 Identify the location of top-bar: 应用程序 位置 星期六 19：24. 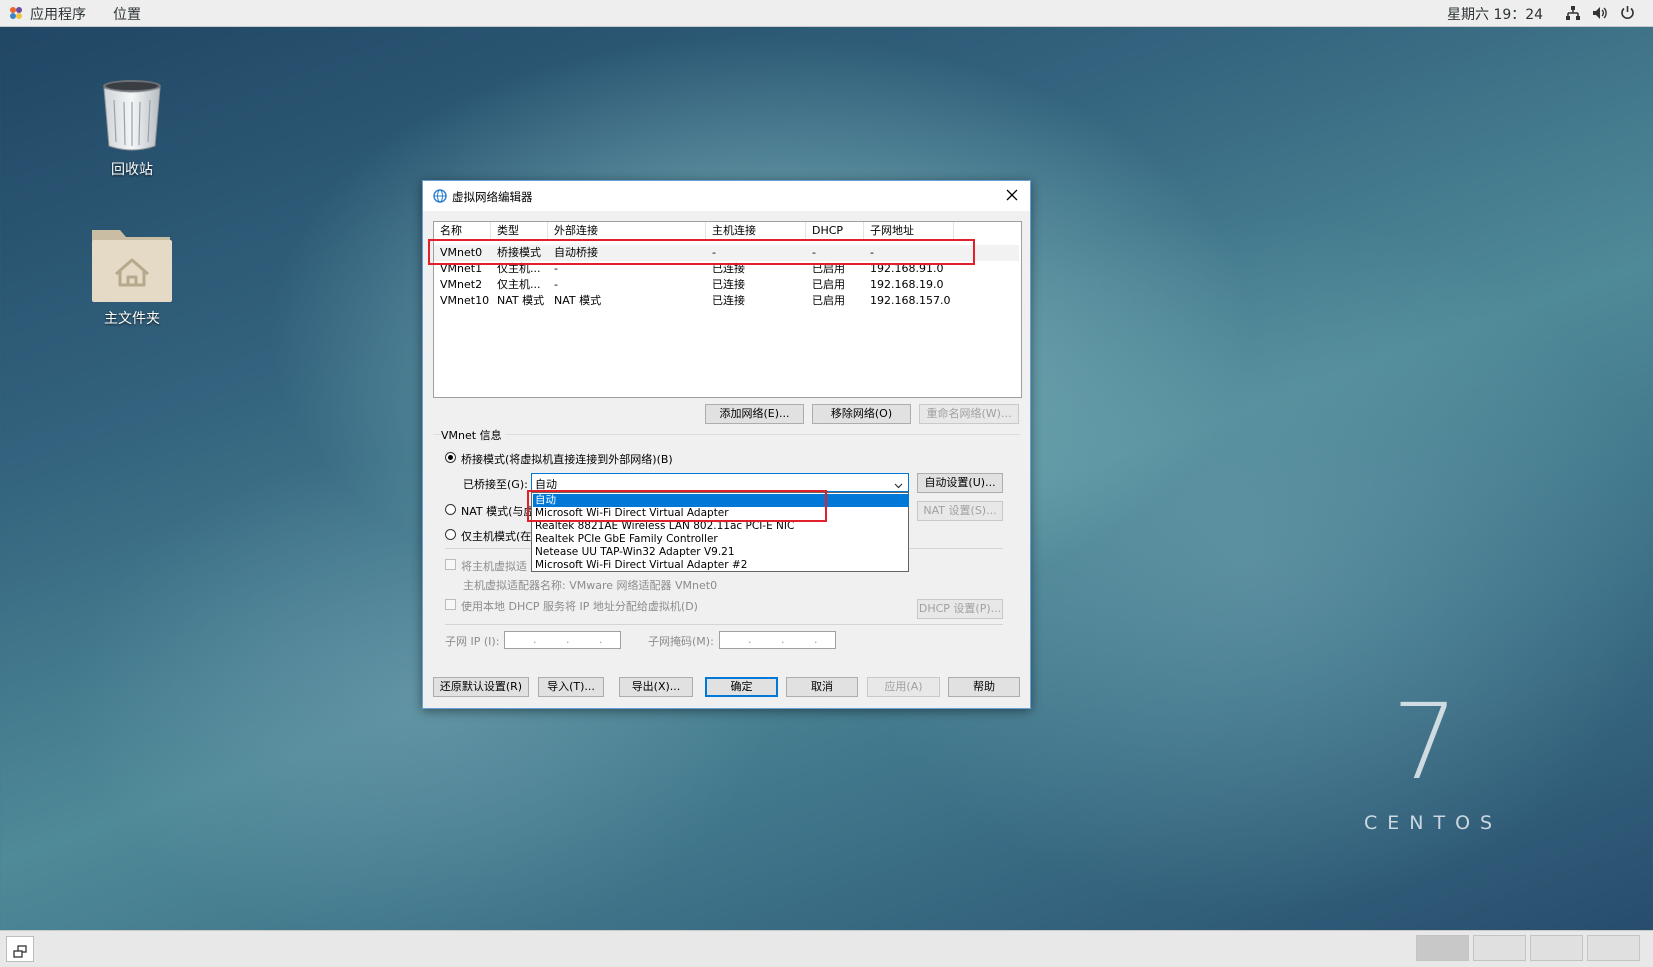
(826, 13).